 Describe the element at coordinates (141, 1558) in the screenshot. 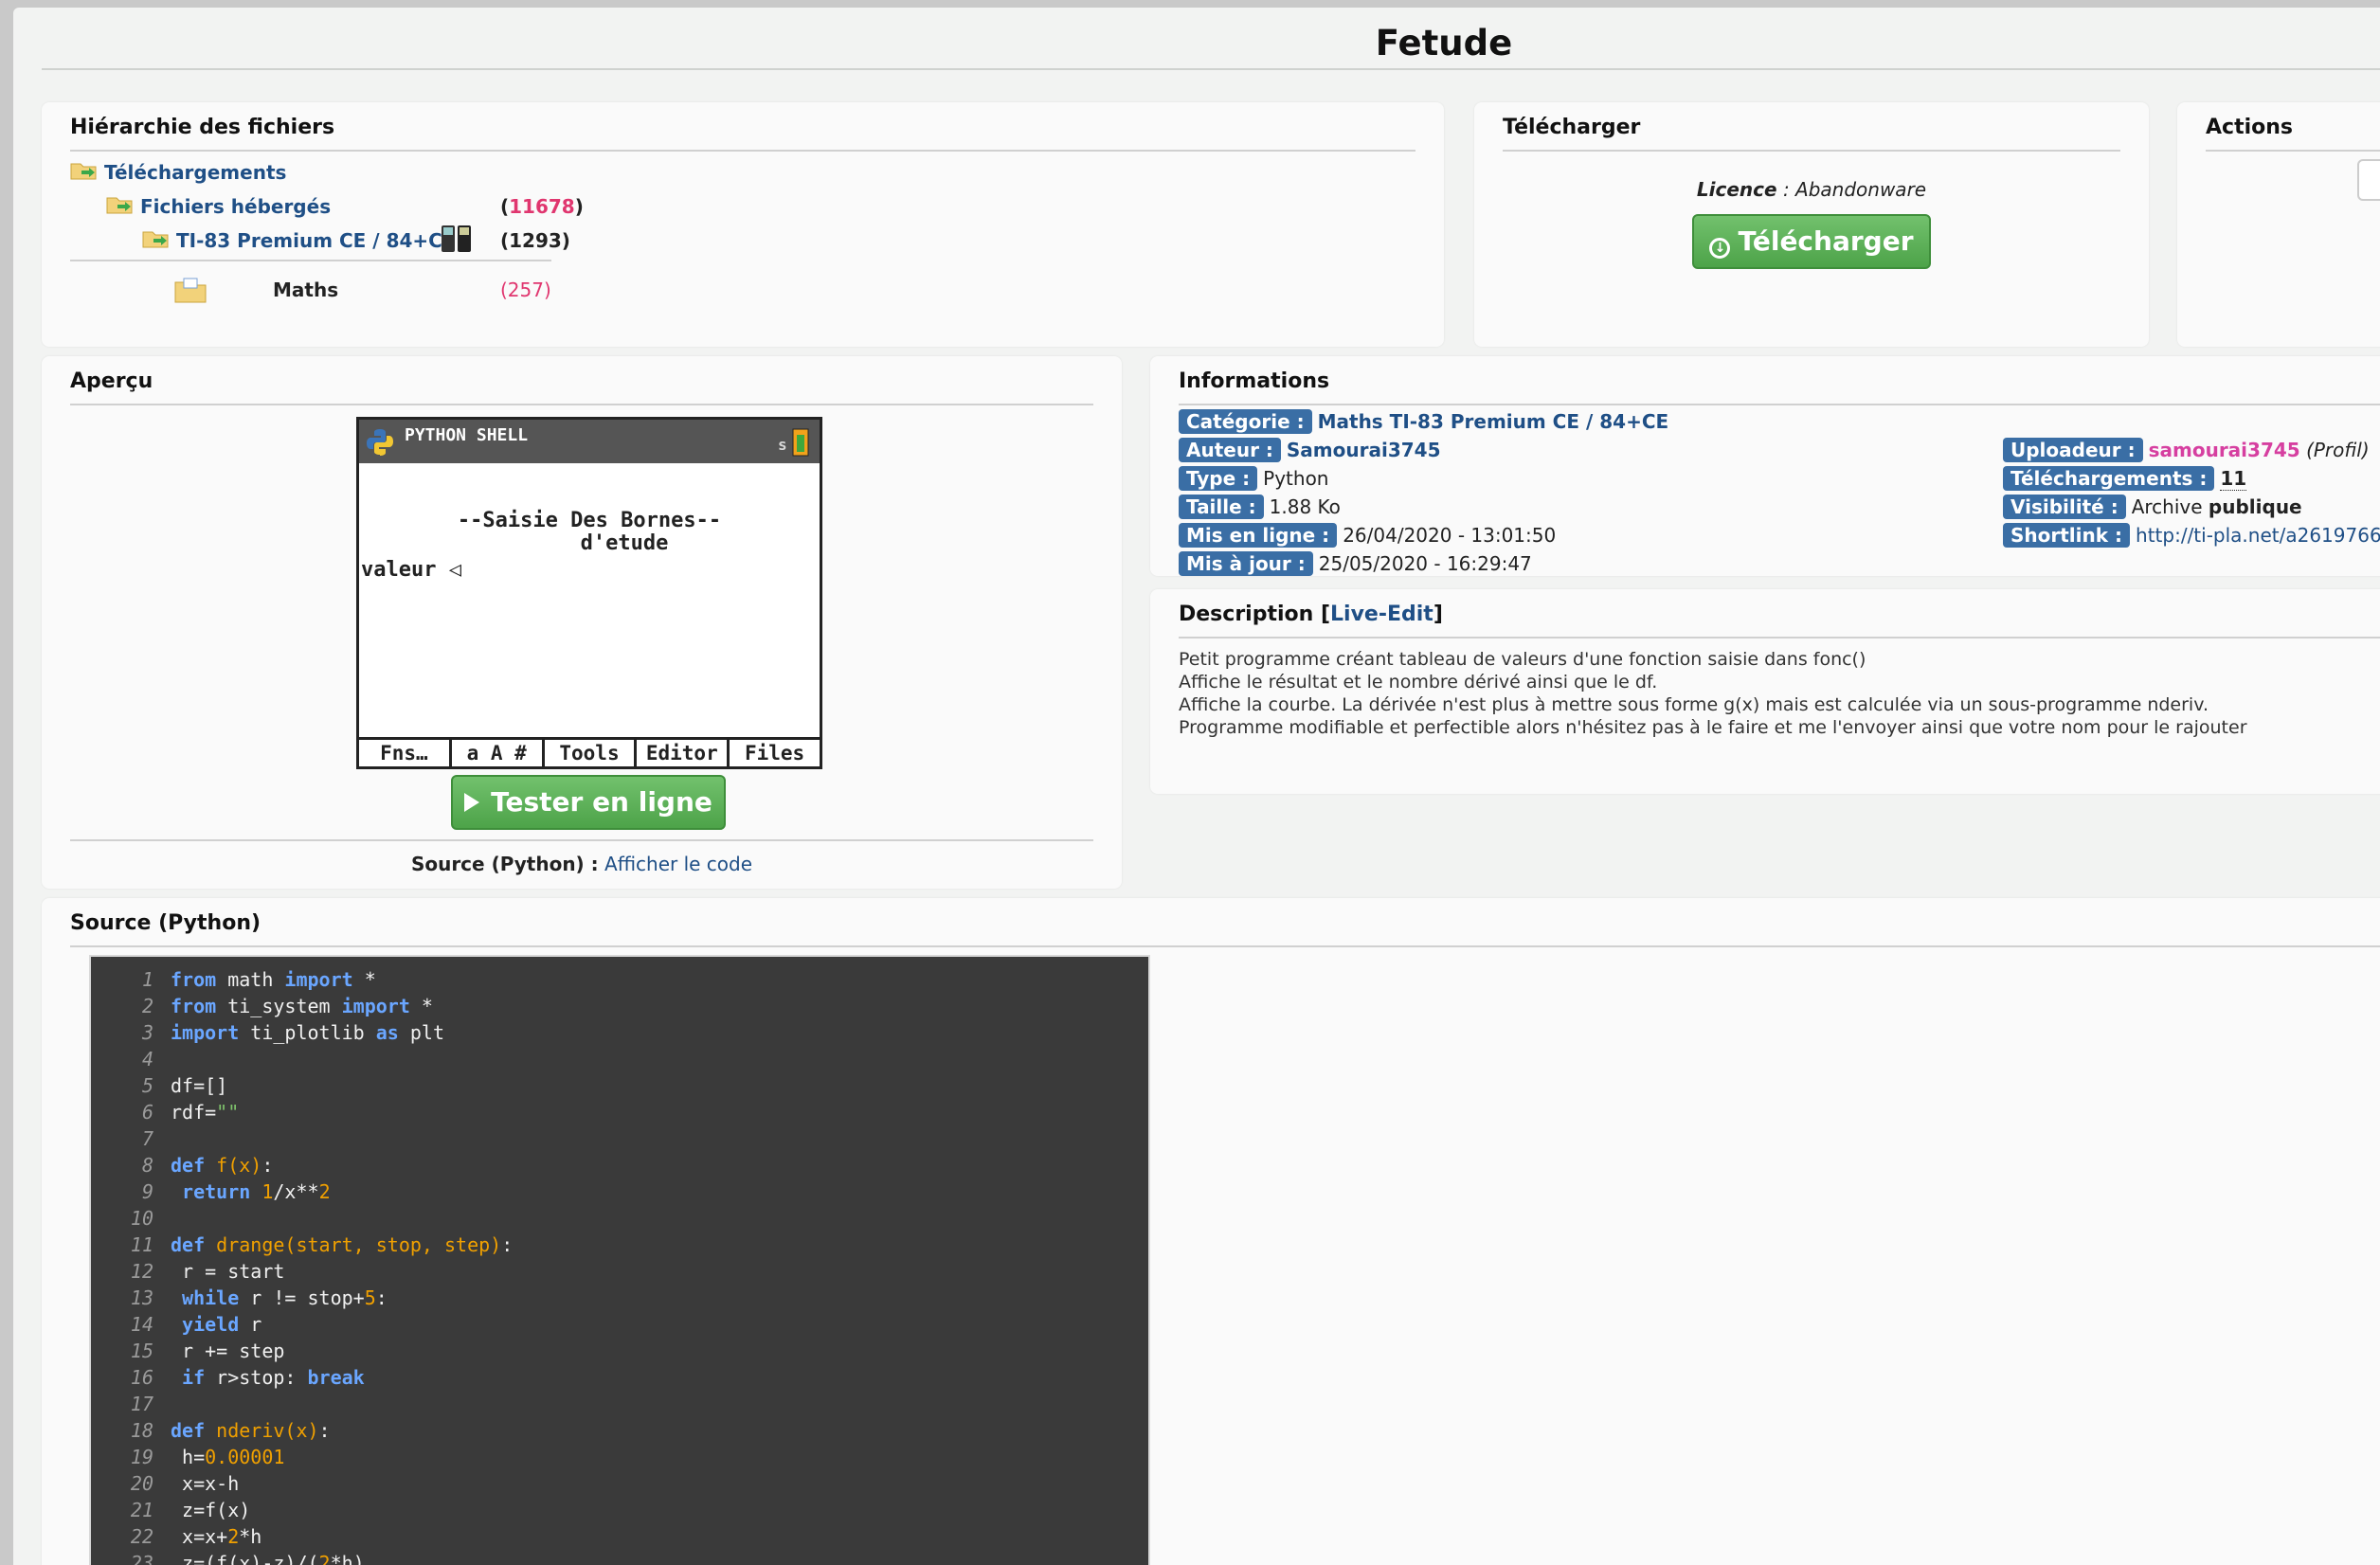

I see `line-number: 23` at that location.